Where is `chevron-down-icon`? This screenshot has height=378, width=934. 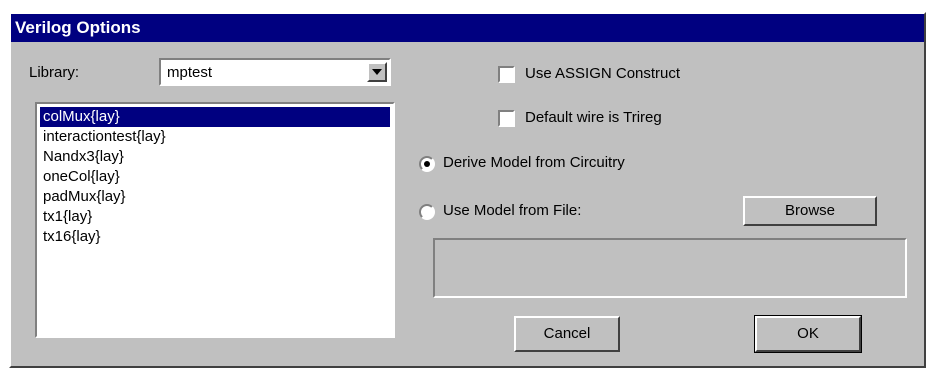
chevron-down-icon is located at coordinates (377, 72).